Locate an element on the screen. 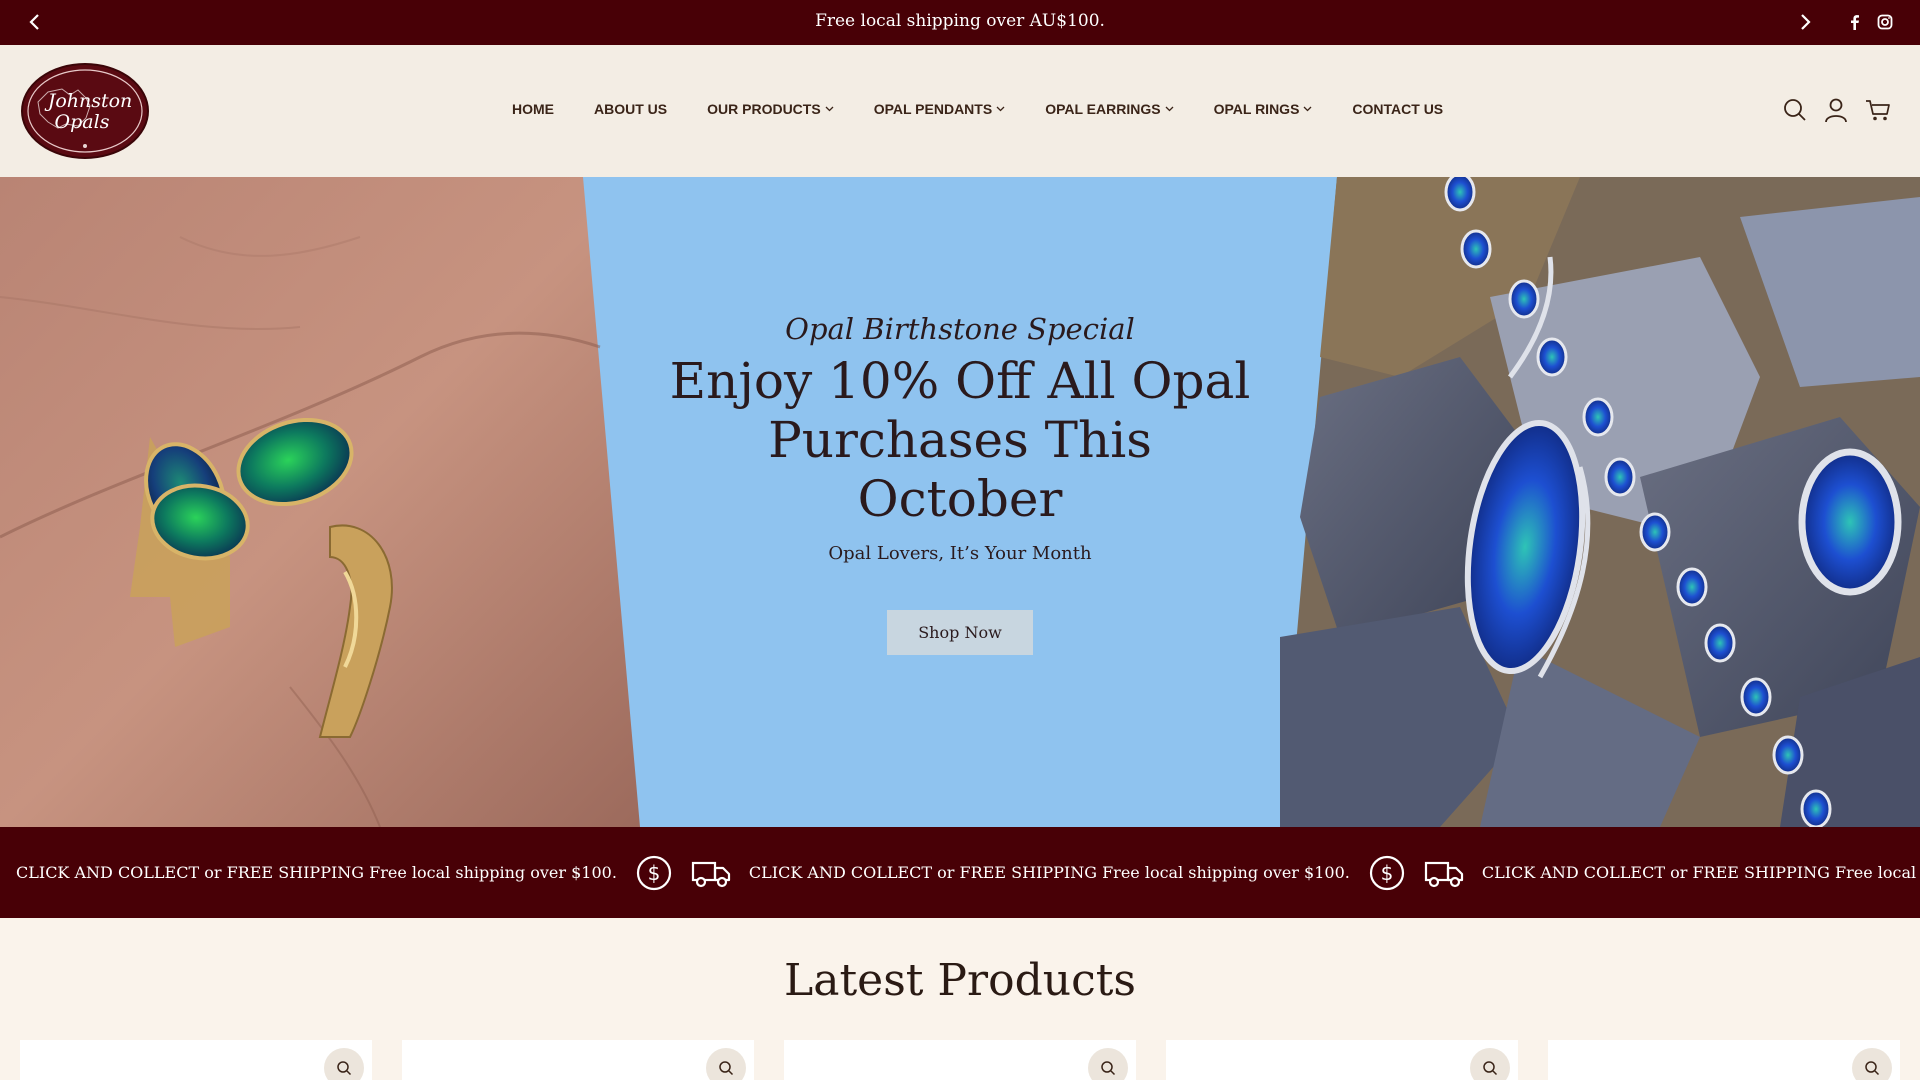  johnston-opals-logo: Johnston Opals is located at coordinates (85, 111).